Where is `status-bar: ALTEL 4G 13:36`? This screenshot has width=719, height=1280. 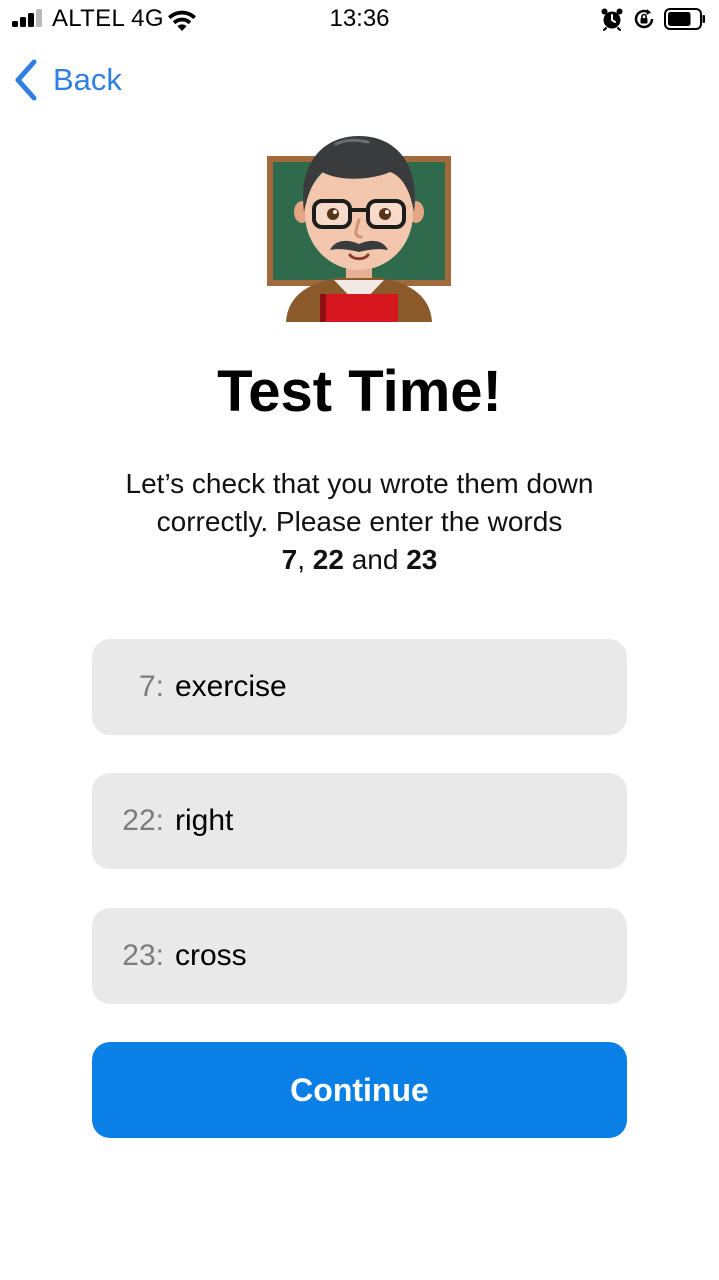 status-bar: ALTEL 4G 13:36 is located at coordinates (359, 20).